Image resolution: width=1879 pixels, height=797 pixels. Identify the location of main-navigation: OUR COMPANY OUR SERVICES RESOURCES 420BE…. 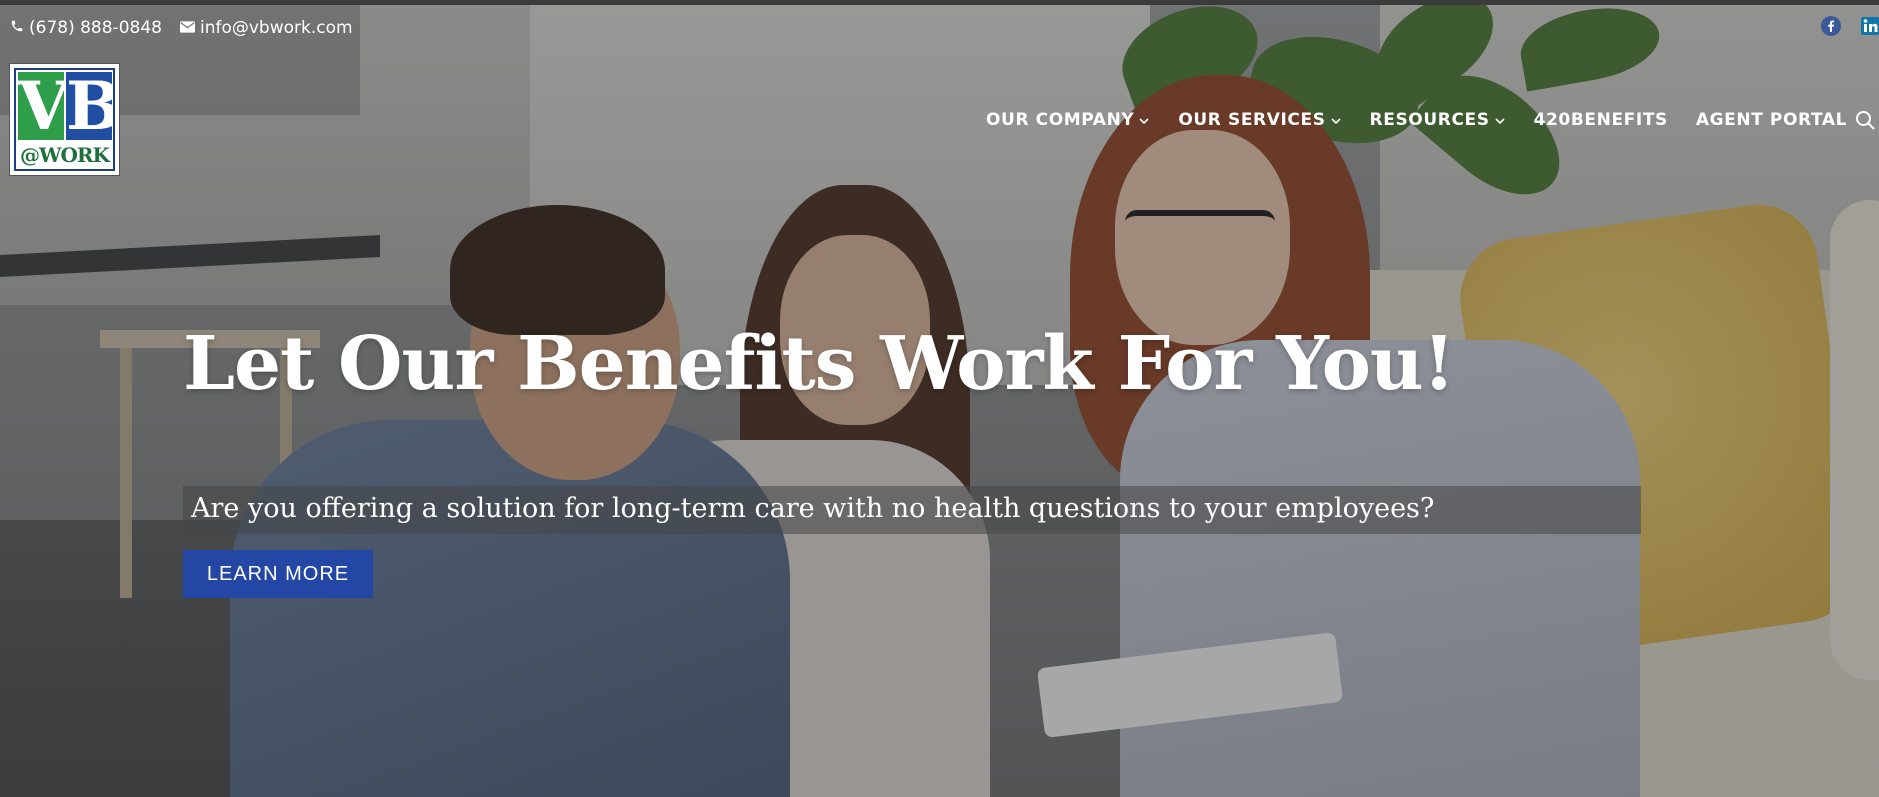
(1430, 120).